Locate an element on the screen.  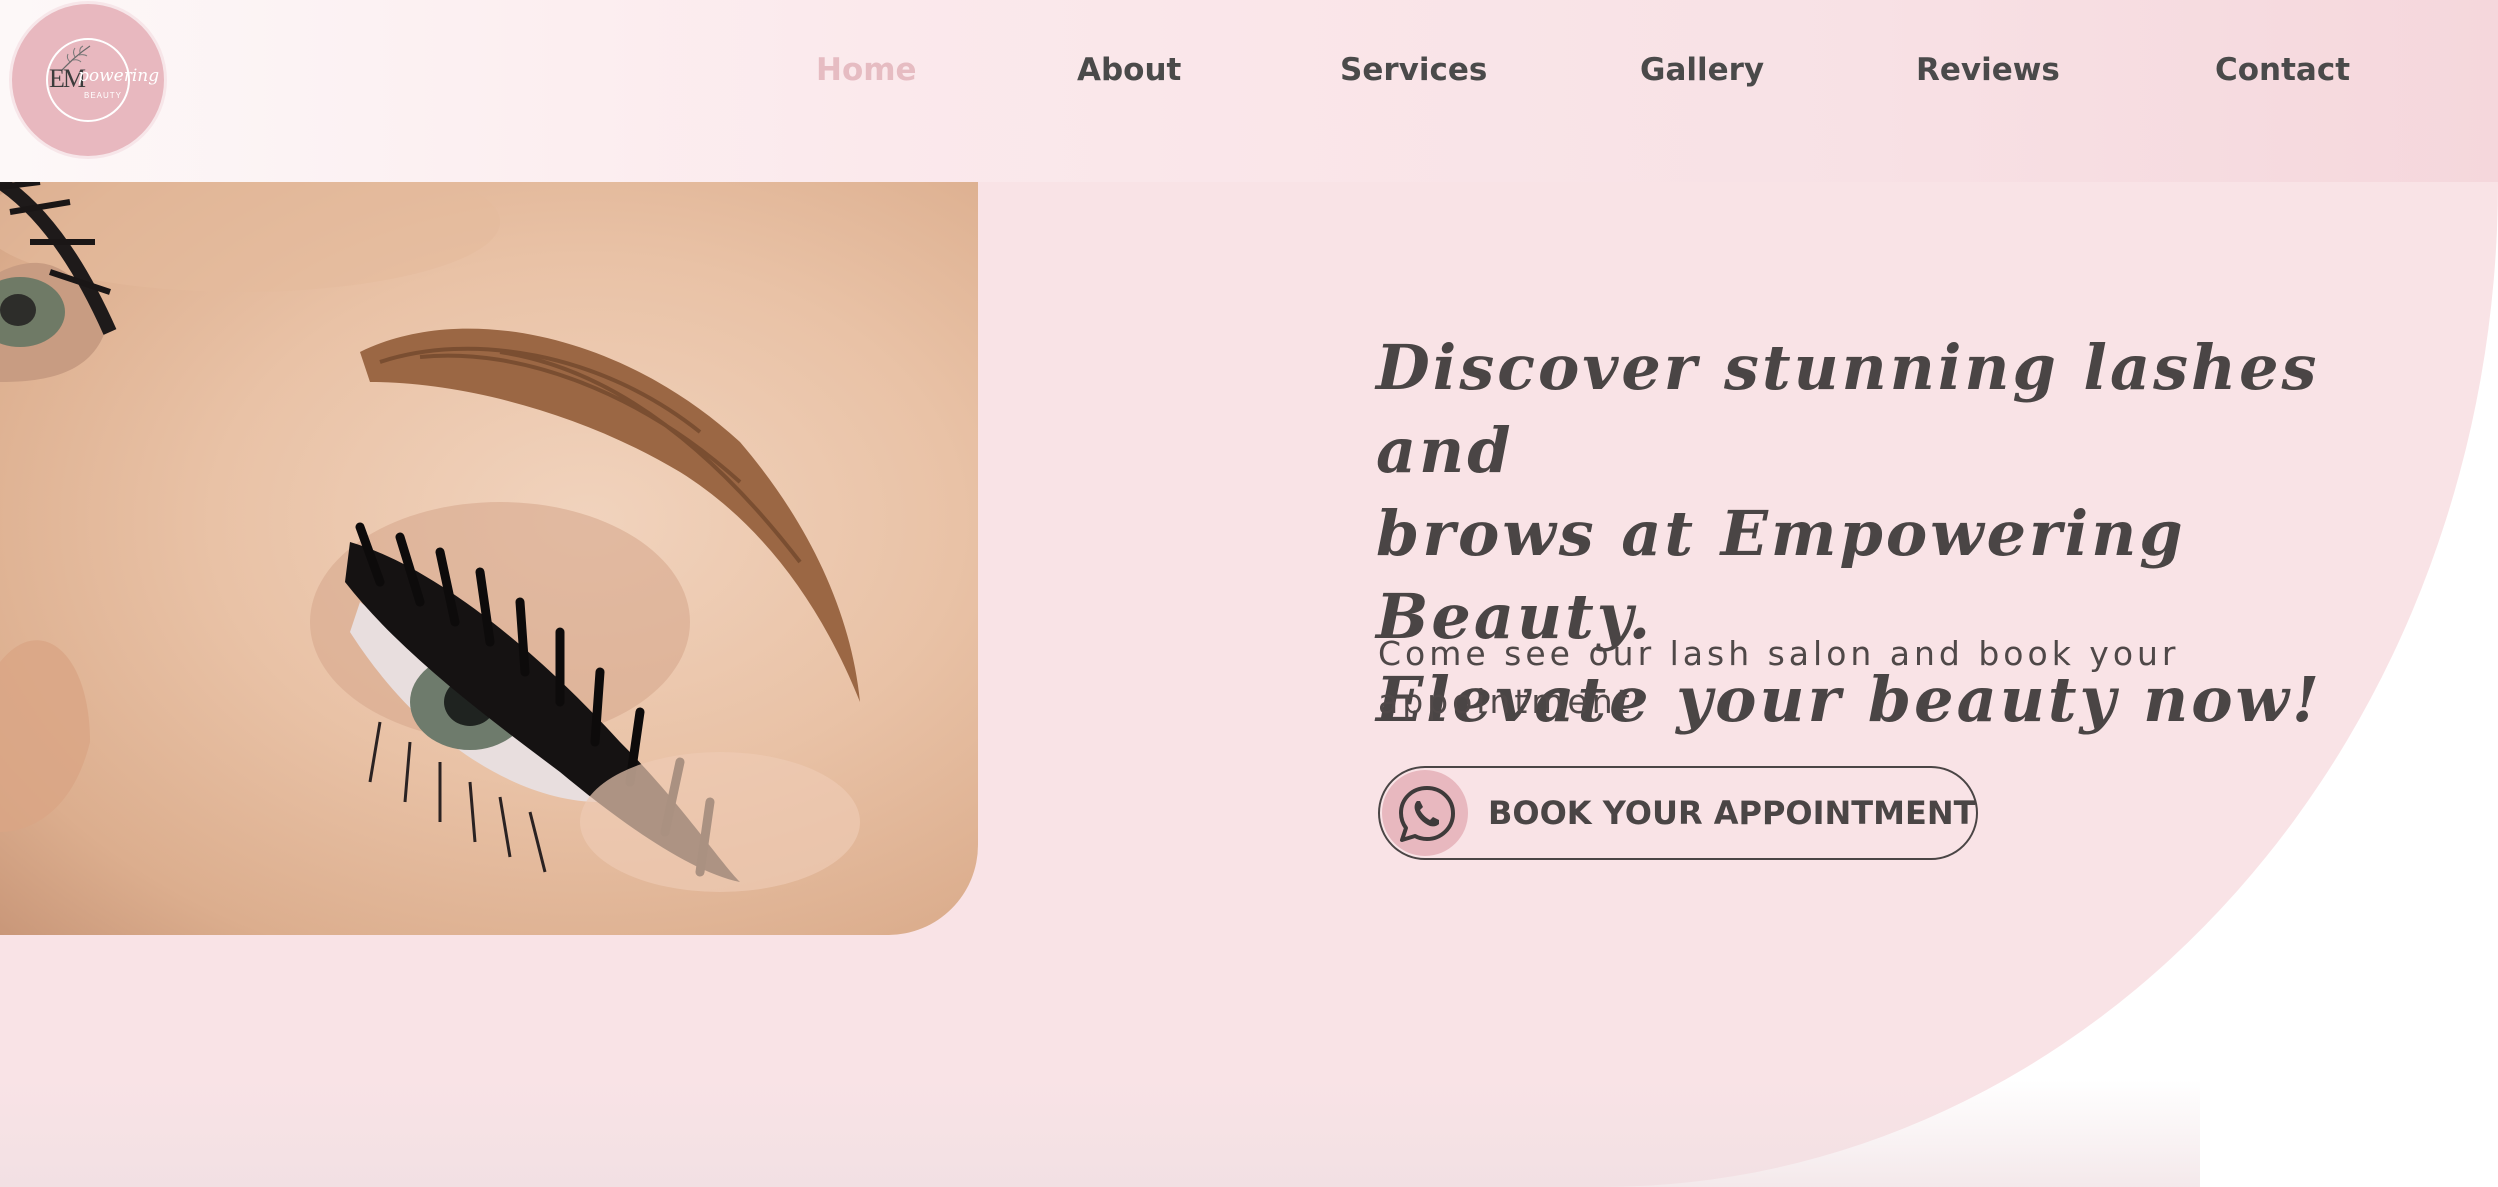
hero-bottom-shadow is located at coordinates (1100, 1133).